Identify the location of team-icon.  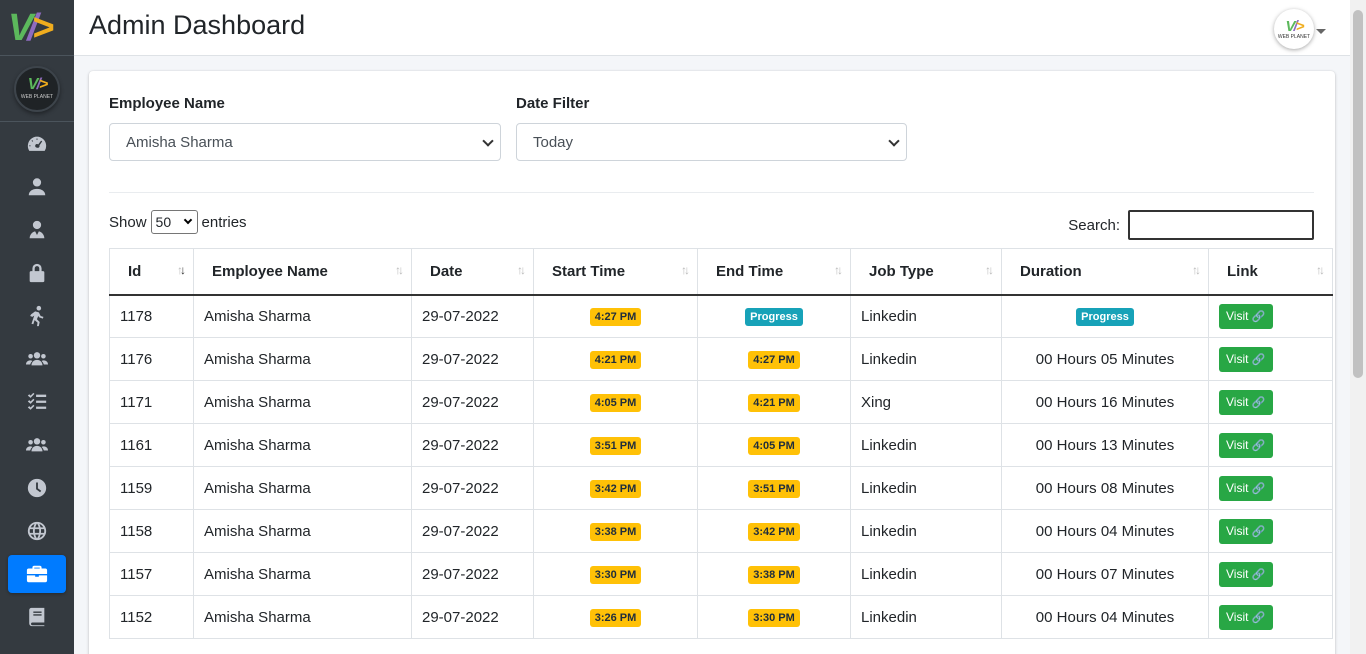
(37, 444).